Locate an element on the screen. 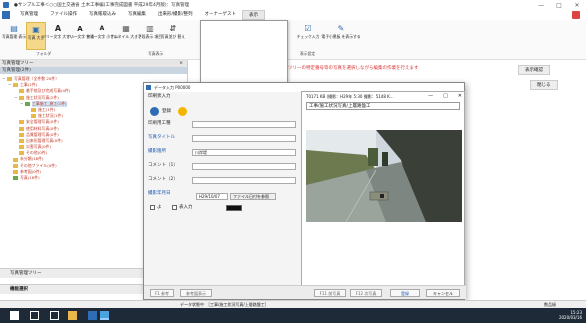  prev-photo-button: F11 前写真 is located at coordinates (330, 293).